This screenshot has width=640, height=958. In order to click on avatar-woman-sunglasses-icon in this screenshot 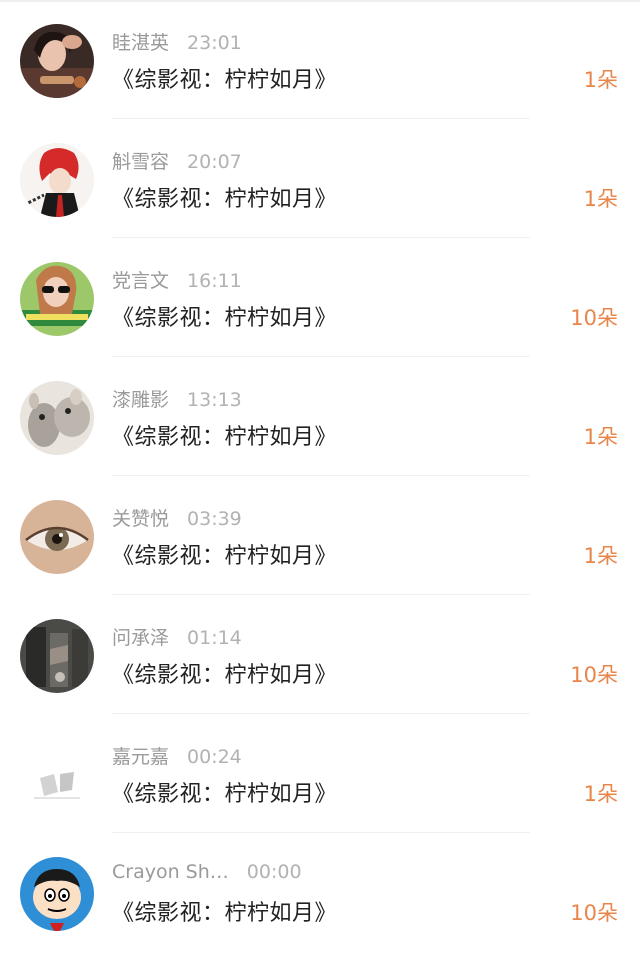, I will do `click(57, 299)`.